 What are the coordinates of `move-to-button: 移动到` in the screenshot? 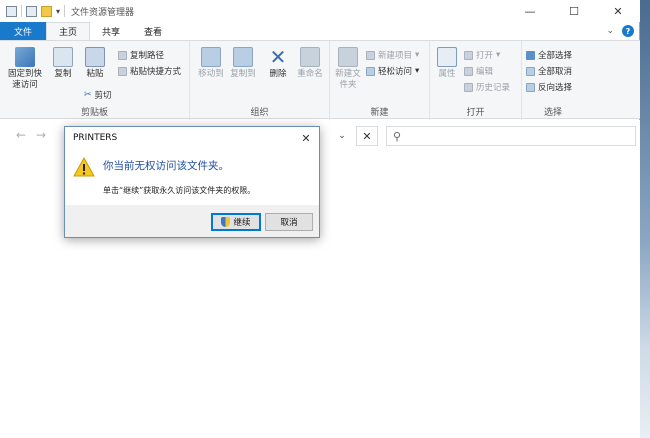 It's located at (211, 63).